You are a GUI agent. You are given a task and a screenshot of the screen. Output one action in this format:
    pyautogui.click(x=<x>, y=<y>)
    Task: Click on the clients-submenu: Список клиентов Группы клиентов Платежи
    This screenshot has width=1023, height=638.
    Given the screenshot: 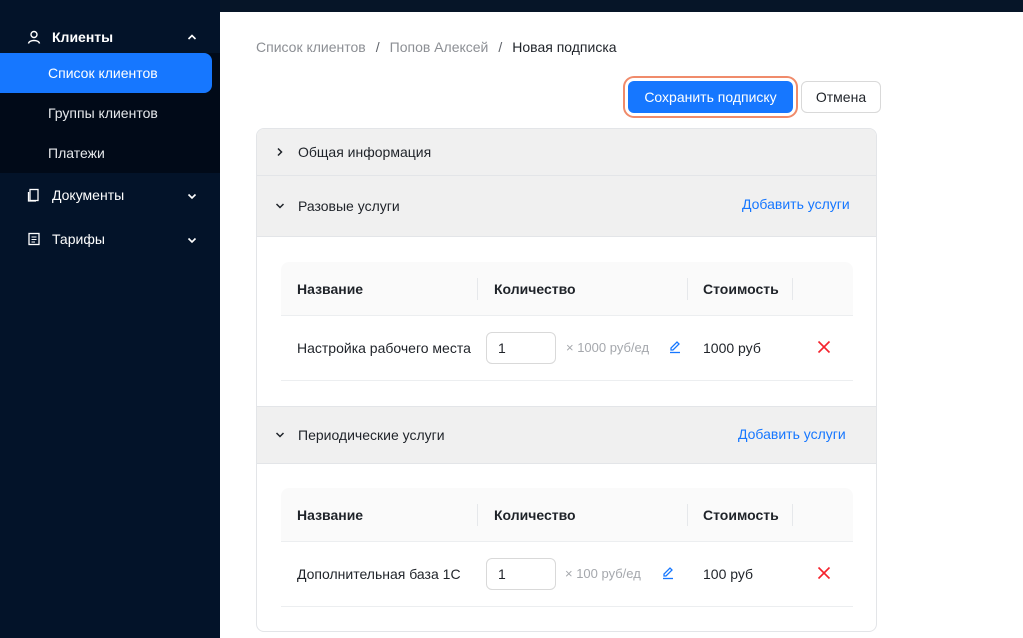 What is the action you would take?
    pyautogui.click(x=110, y=113)
    